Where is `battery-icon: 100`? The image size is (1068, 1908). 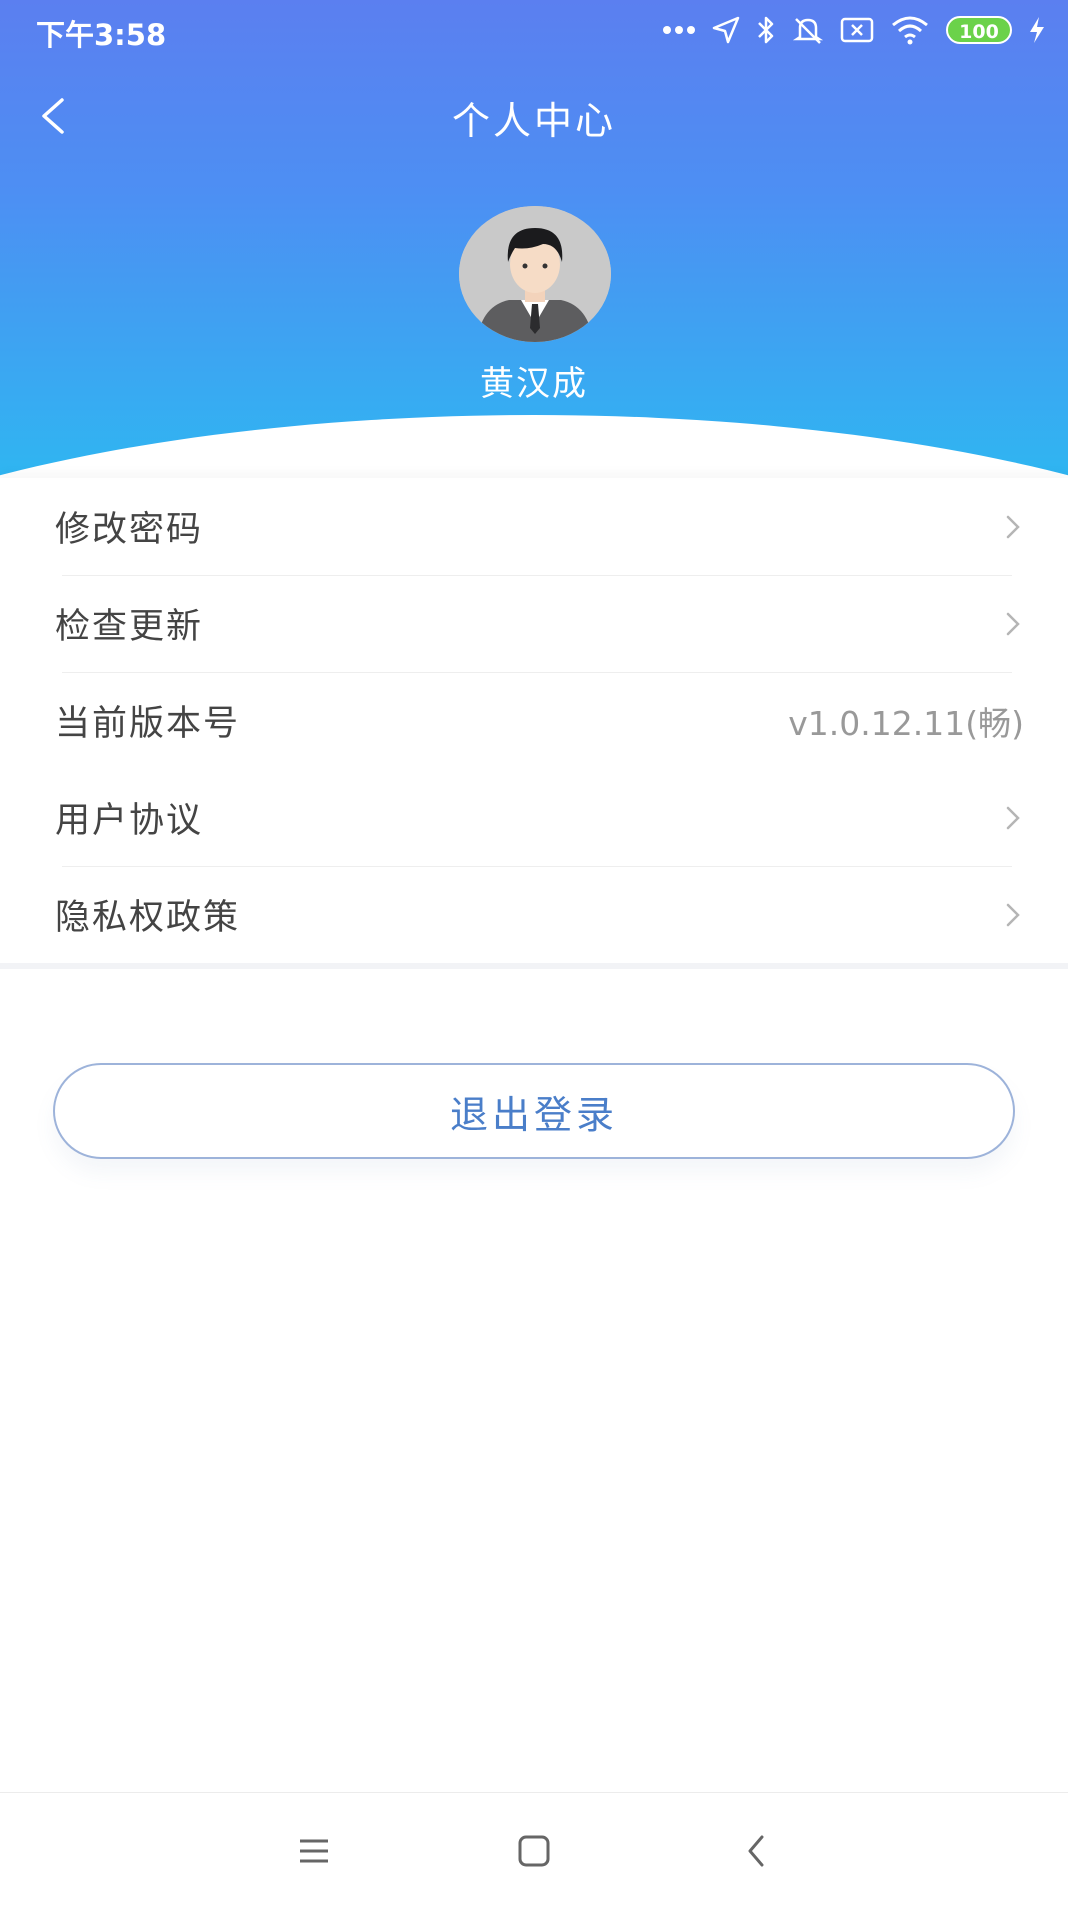
battery-icon: 100 is located at coordinates (979, 30).